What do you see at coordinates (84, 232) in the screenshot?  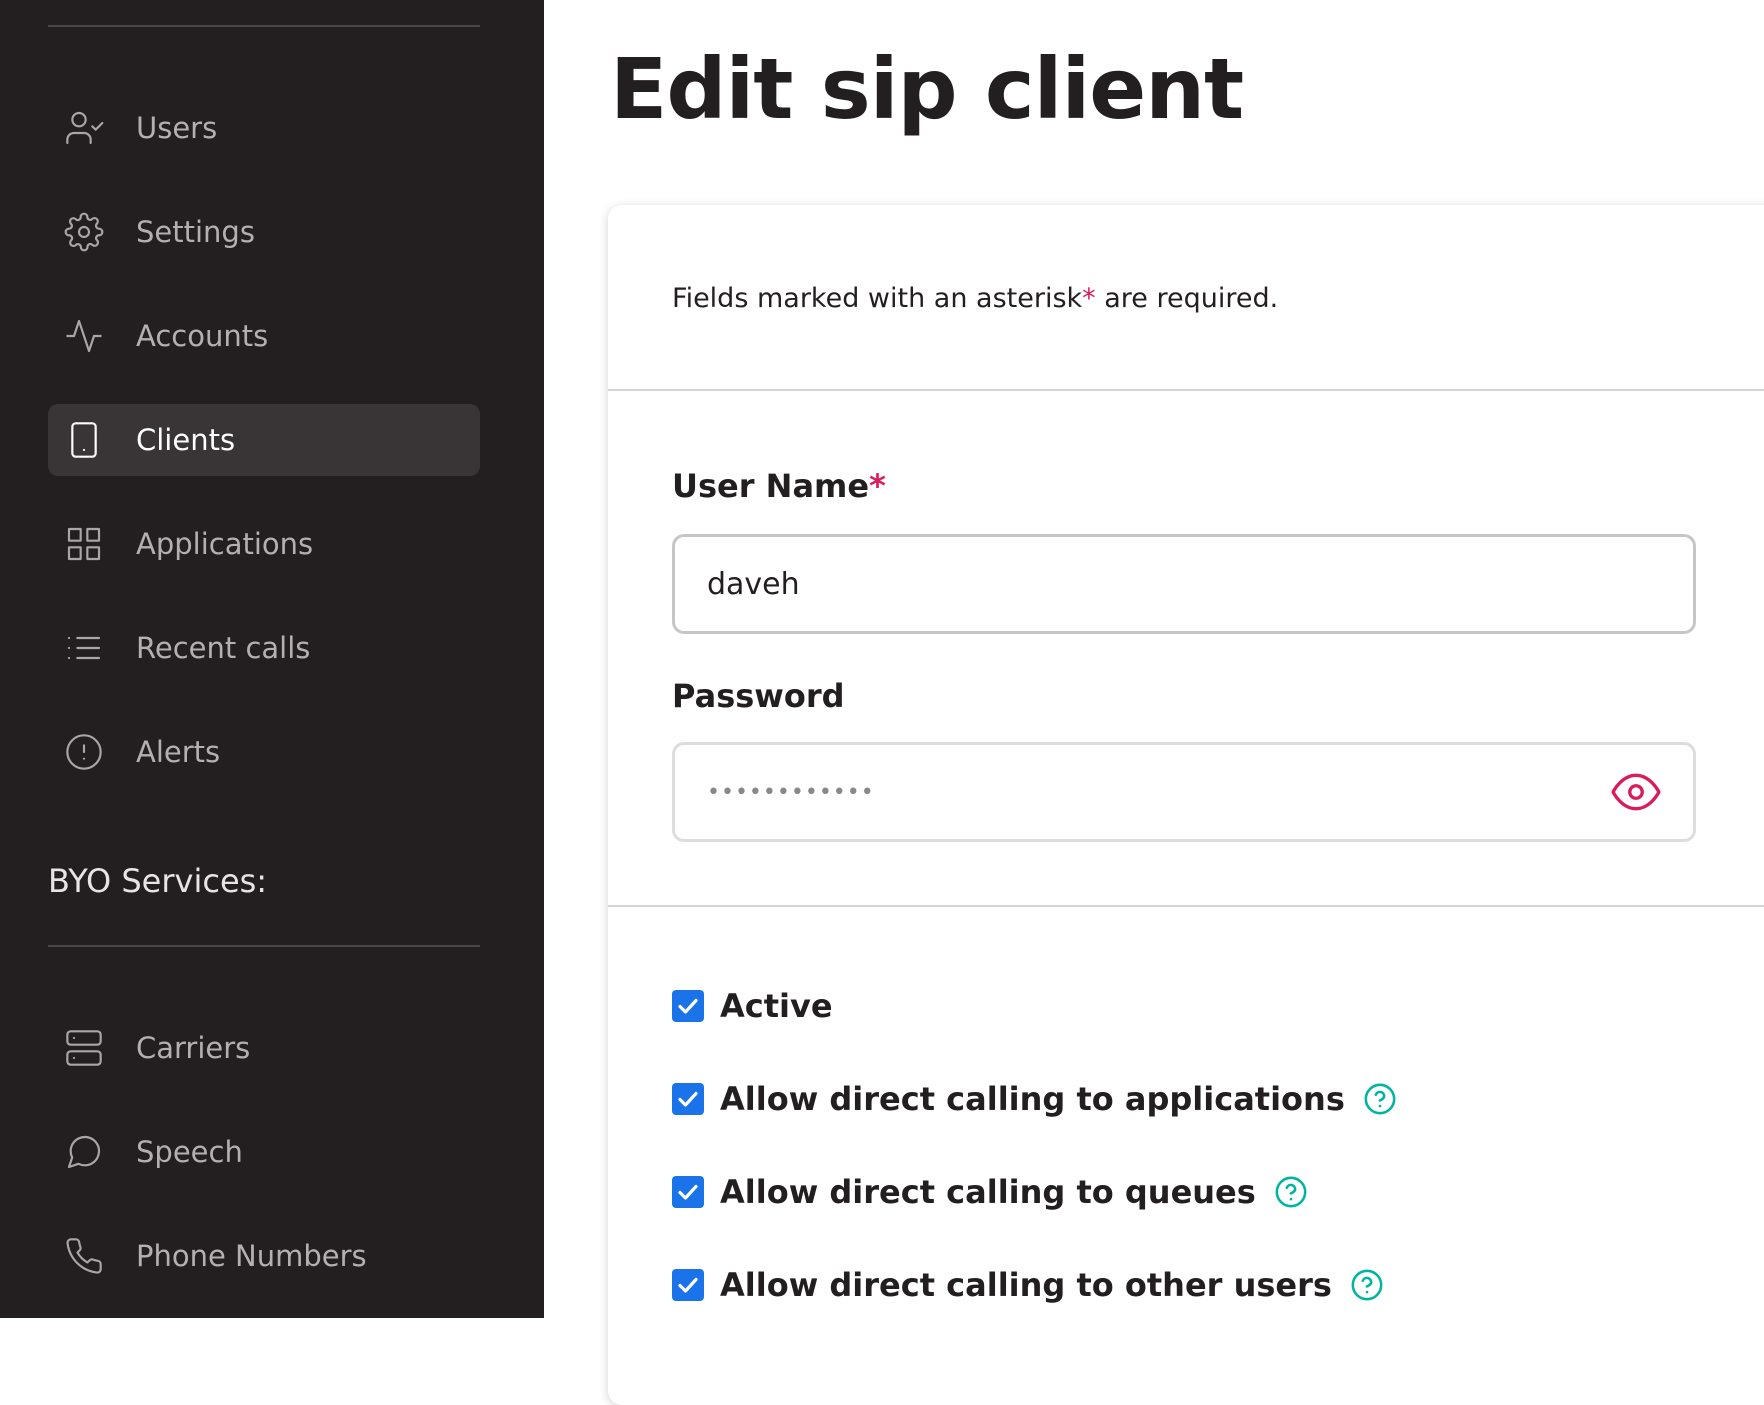 I see `gear-icon` at bounding box center [84, 232].